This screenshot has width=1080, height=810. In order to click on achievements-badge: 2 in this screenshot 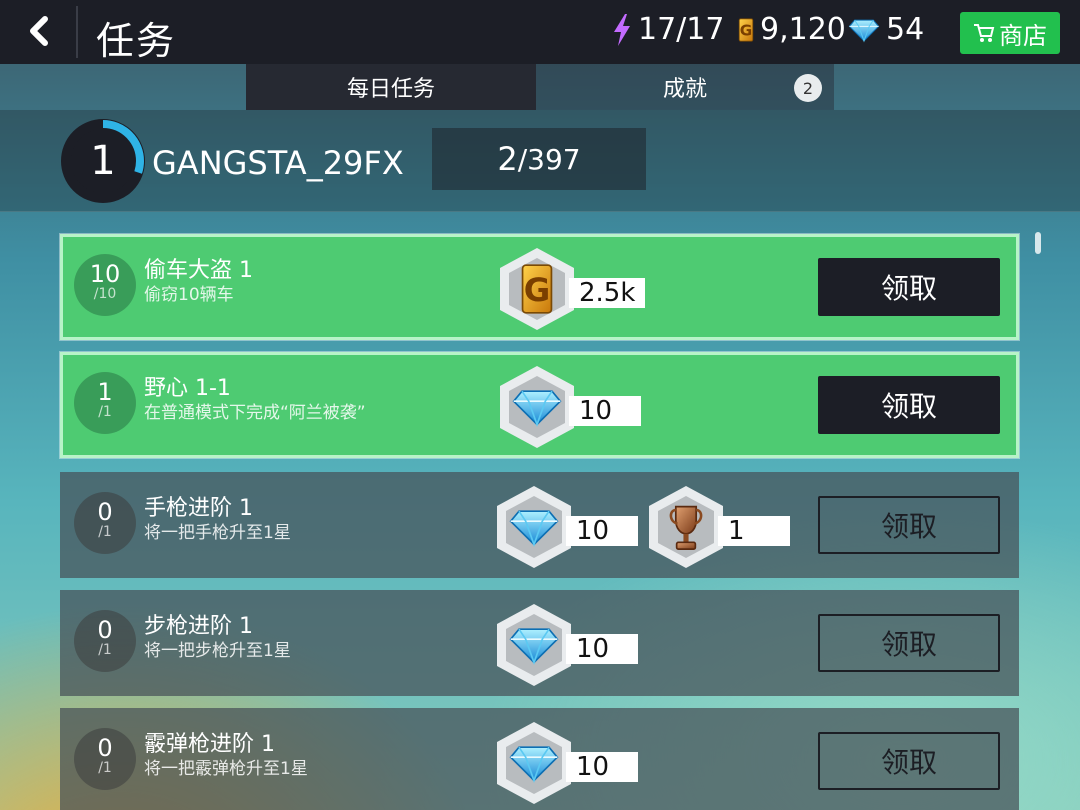, I will do `click(808, 88)`.